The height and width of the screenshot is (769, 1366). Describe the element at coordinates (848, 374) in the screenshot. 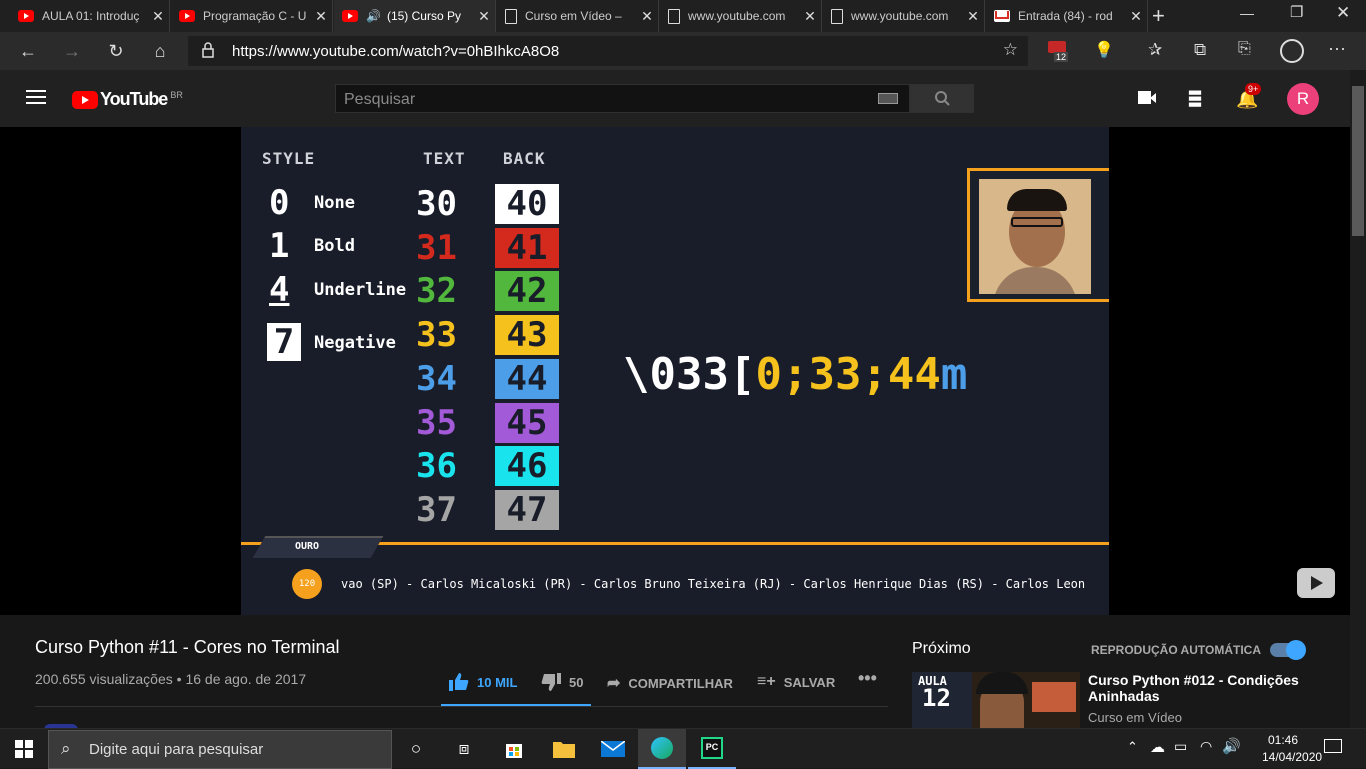

I see `escape-codes: 0;33;44` at that location.